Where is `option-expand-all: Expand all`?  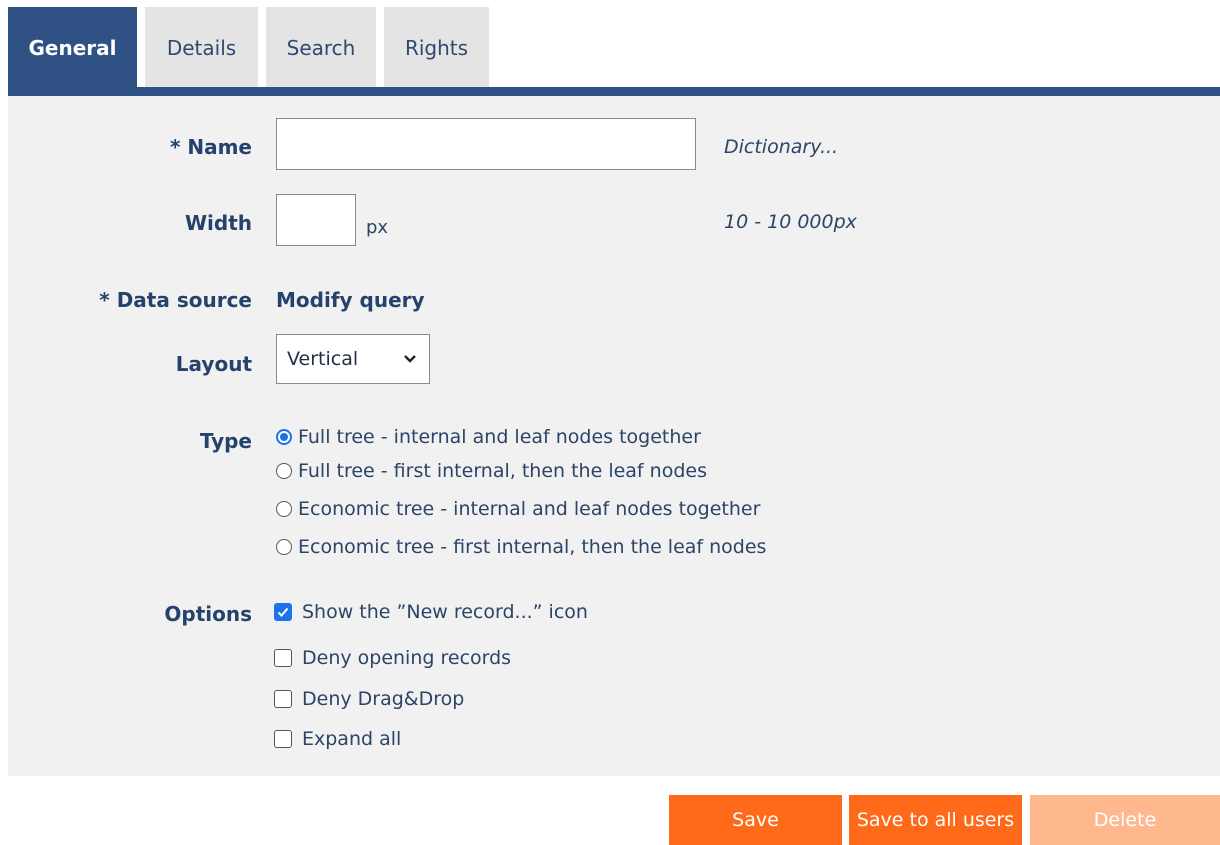
option-expand-all: Expand all is located at coordinates (337, 739).